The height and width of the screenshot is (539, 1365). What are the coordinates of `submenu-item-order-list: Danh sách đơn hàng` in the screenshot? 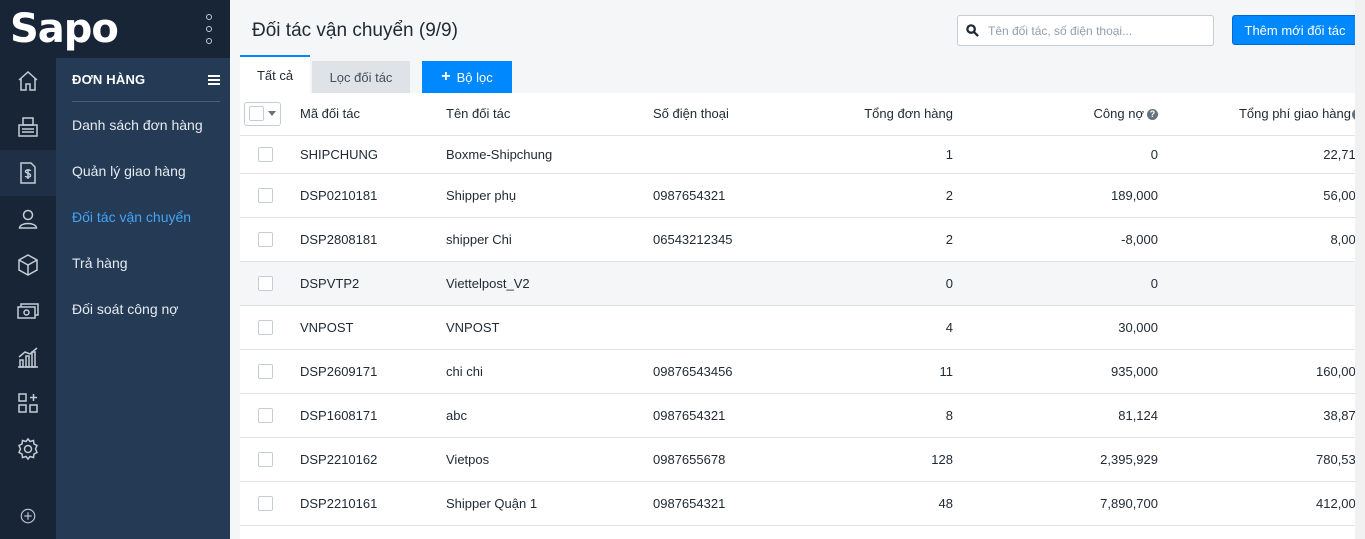 It's located at (143, 125).